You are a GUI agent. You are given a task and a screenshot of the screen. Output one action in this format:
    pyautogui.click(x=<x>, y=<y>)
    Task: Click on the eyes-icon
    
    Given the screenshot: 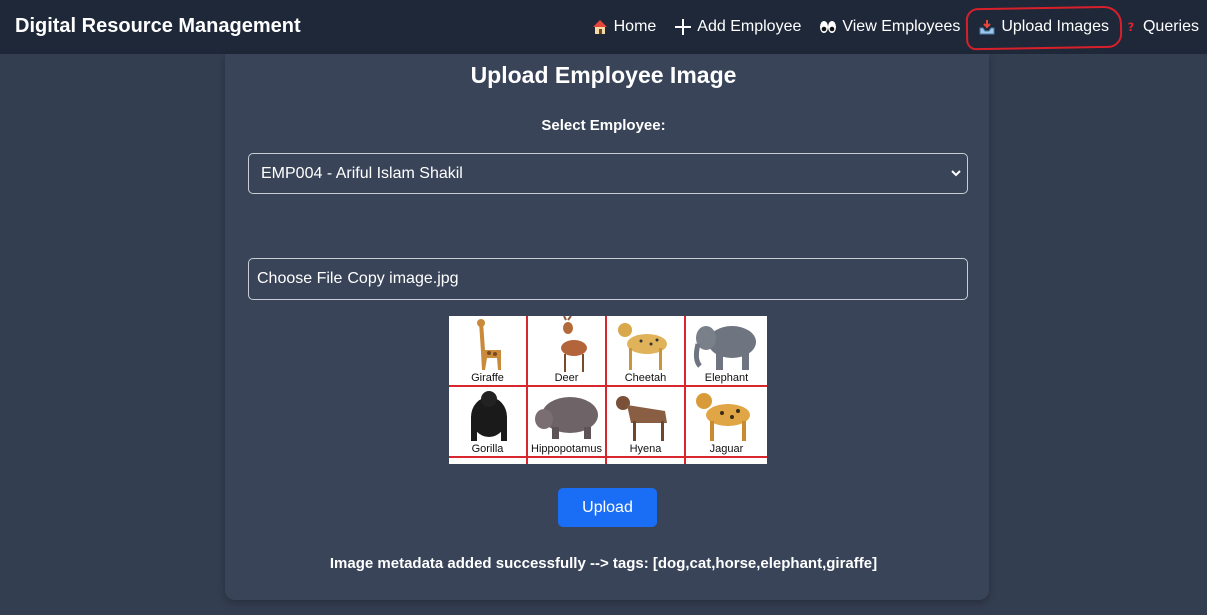 What is the action you would take?
    pyautogui.click(x=828, y=27)
    